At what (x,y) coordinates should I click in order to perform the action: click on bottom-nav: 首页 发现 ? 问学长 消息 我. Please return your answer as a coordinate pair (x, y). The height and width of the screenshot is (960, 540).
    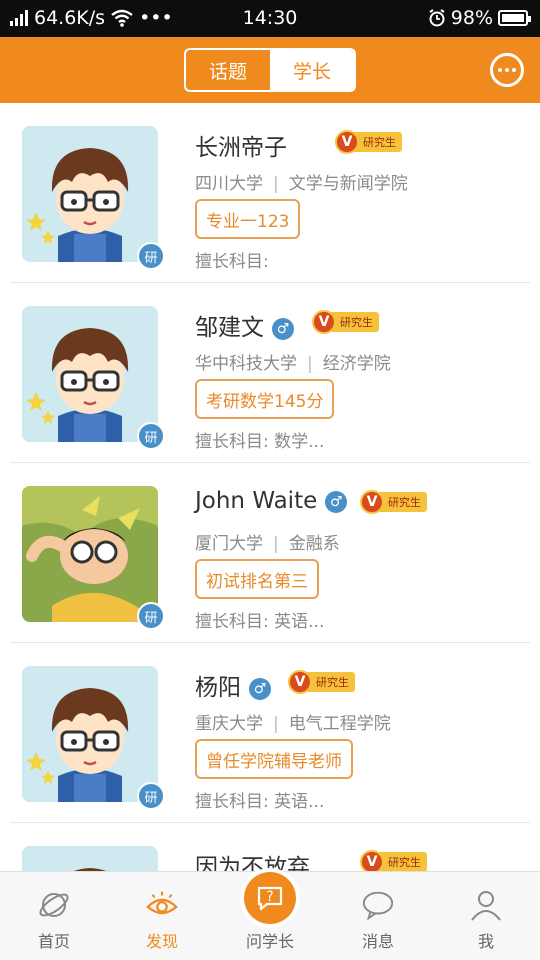
    Looking at the image, I should click on (270, 915).